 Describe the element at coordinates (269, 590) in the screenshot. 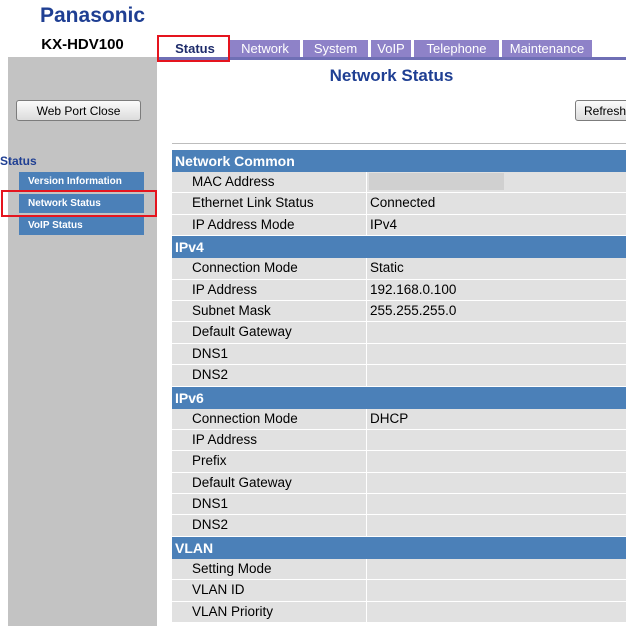

I see `row-label: VLAN ID` at that location.